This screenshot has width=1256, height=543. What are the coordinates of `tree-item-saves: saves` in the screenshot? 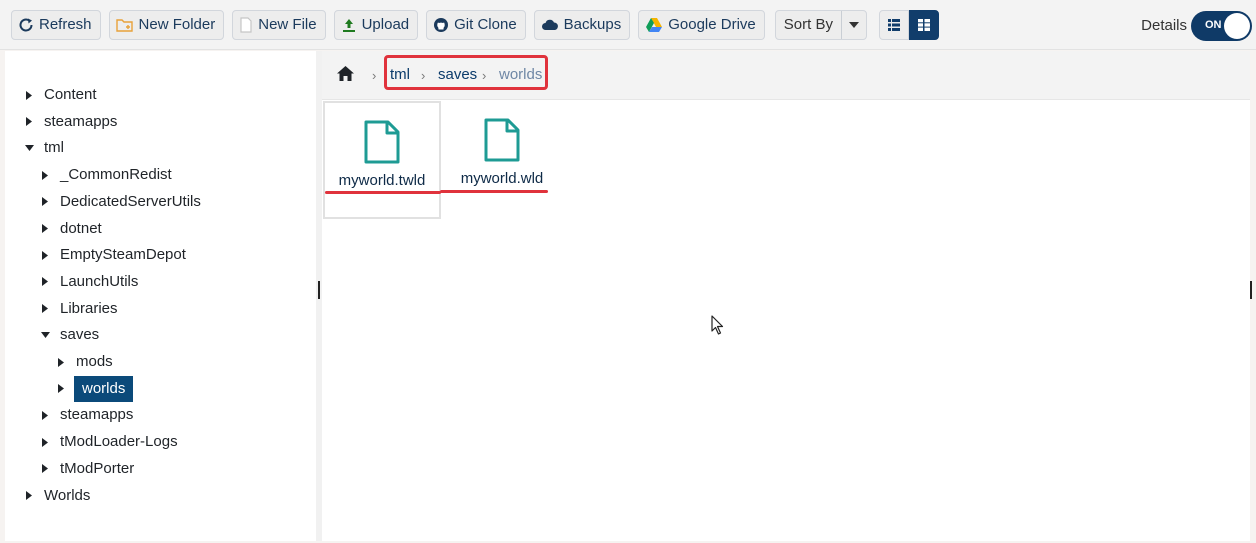 It's located at (72, 335).